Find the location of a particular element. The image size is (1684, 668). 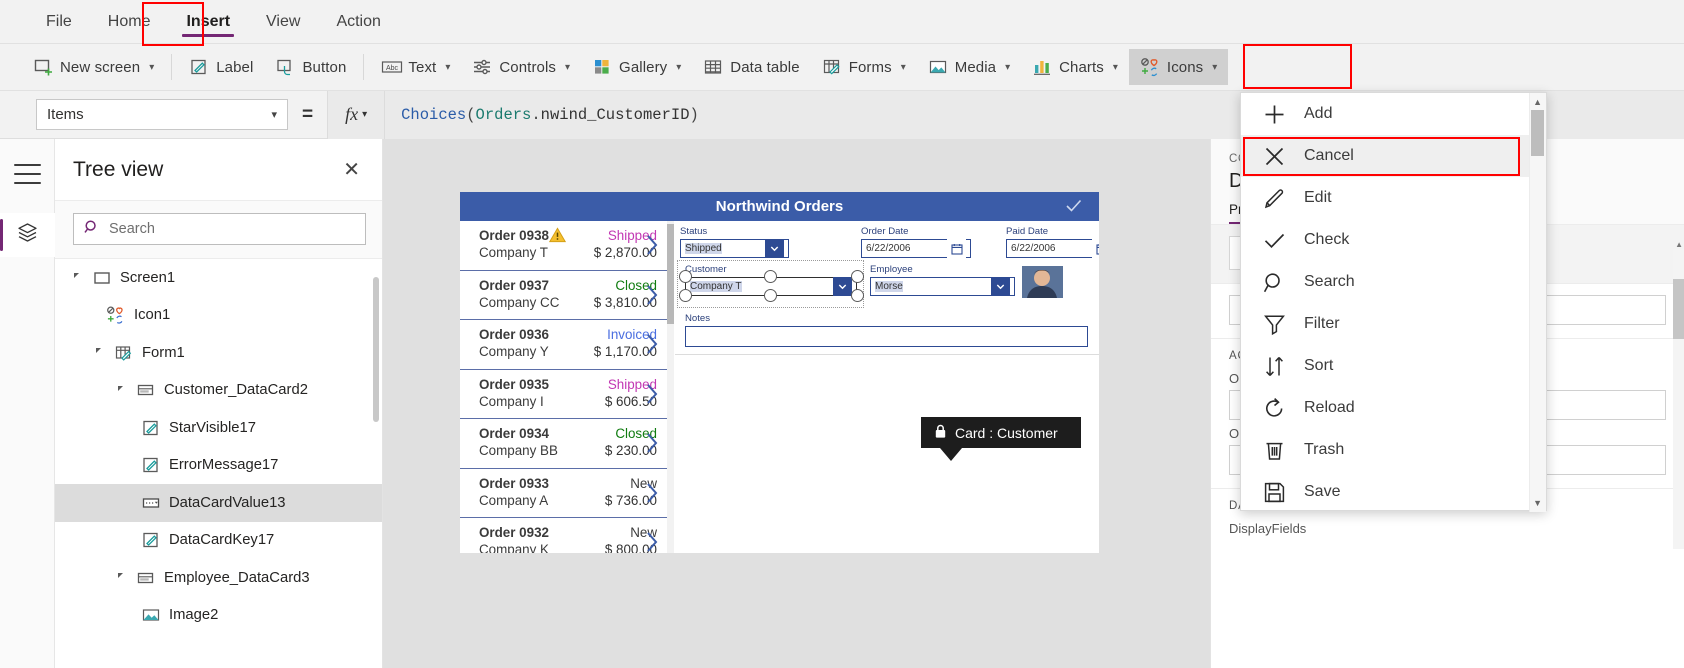

close-icon: ✕ is located at coordinates (351, 170).